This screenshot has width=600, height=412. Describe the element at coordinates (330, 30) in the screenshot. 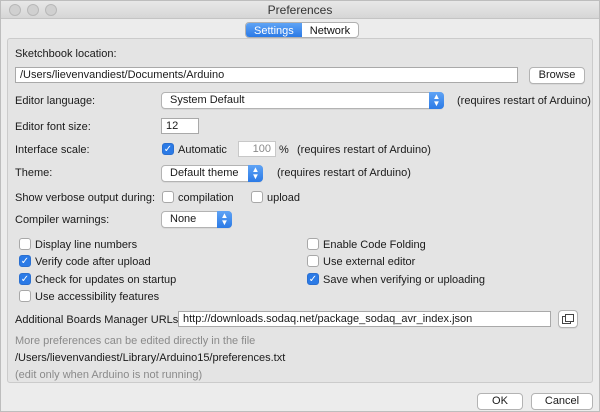

I see `tab-network: Network` at that location.